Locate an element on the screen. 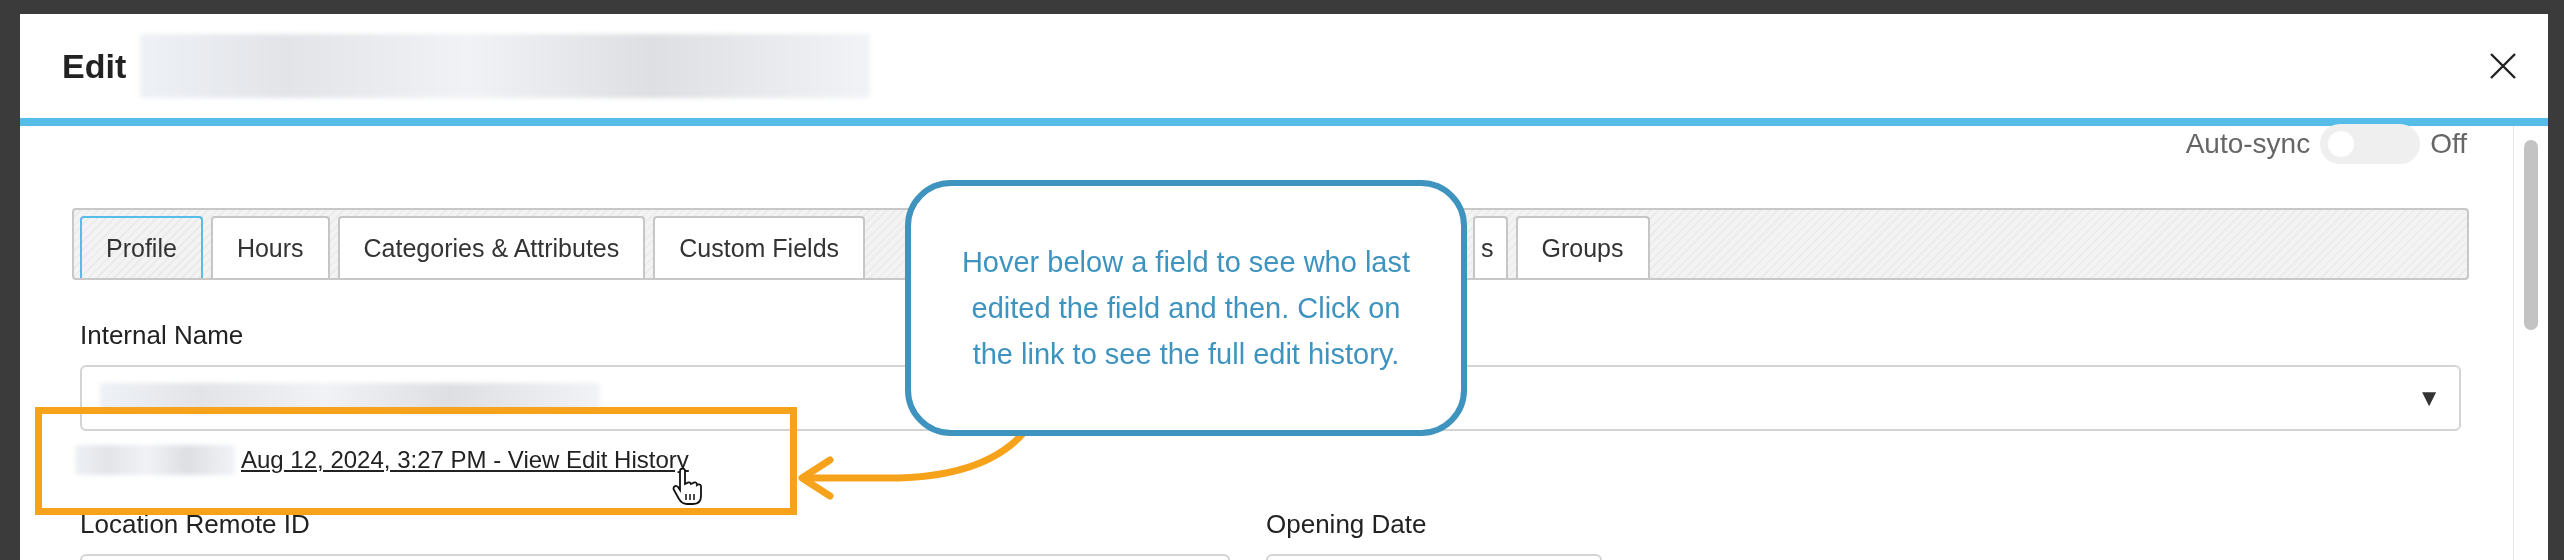 The image size is (2564, 560). tab: Hours is located at coordinates (270, 247).